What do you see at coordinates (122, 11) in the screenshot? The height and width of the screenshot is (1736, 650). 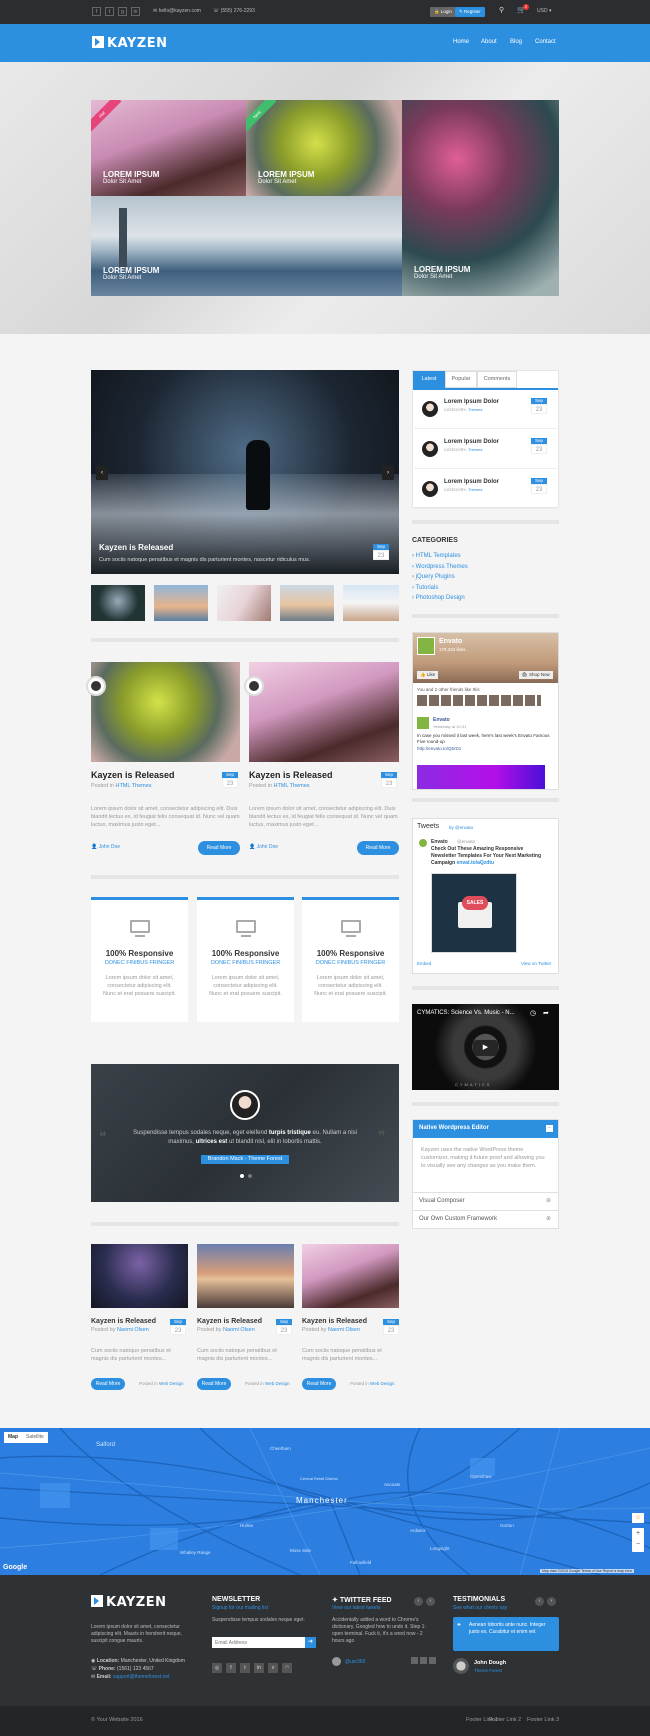 I see `google-plus-icon: g` at bounding box center [122, 11].